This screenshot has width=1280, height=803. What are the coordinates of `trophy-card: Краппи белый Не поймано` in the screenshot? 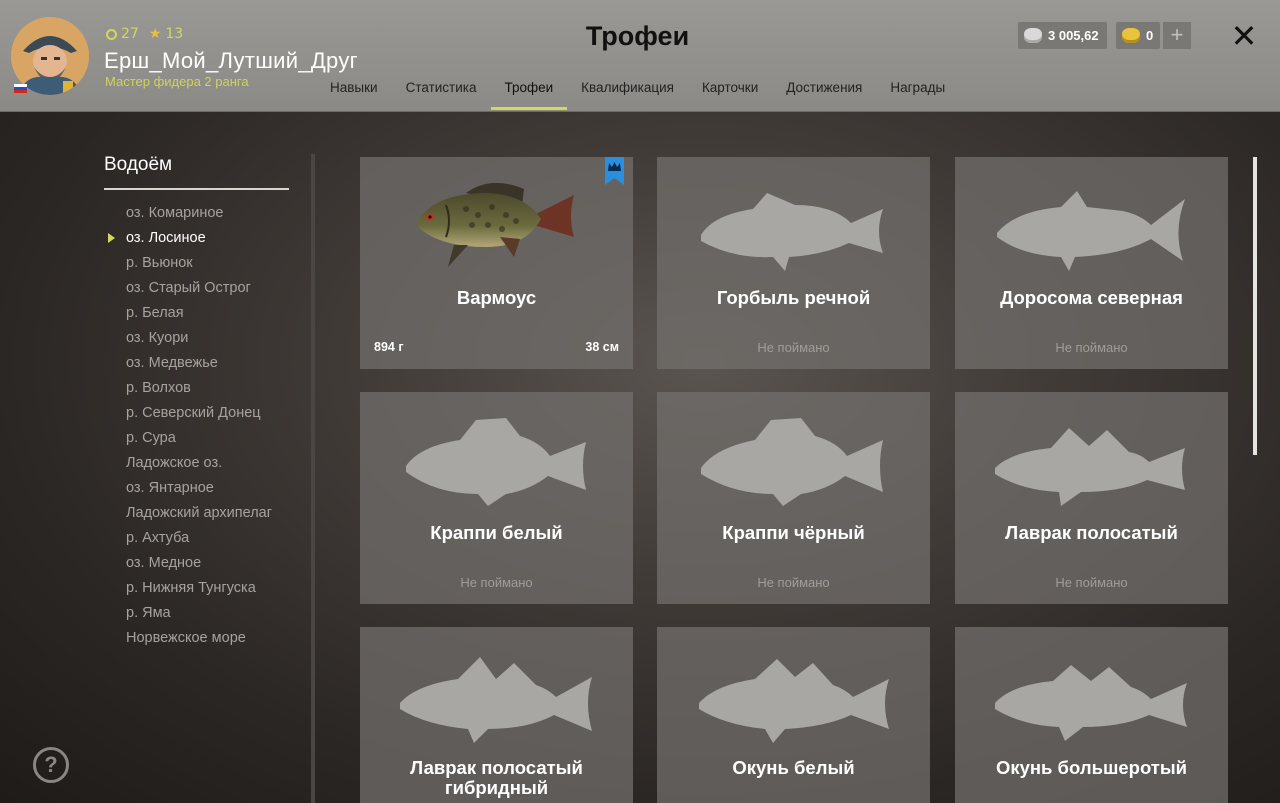 It's located at (496, 498).